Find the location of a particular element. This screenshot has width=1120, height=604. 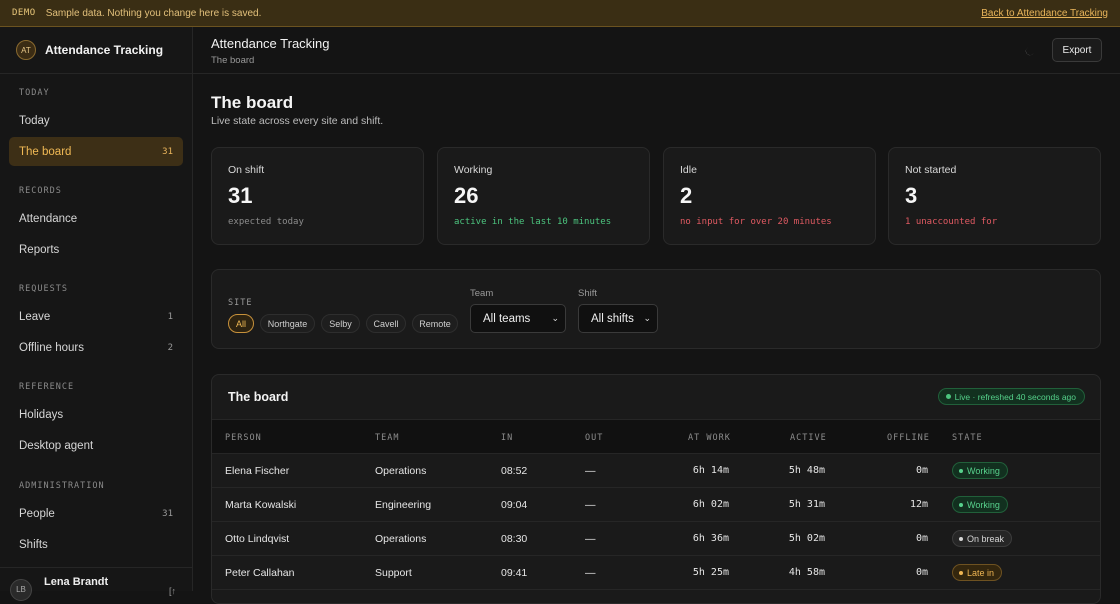

sidebar-item-label: The board is located at coordinates (45, 151).